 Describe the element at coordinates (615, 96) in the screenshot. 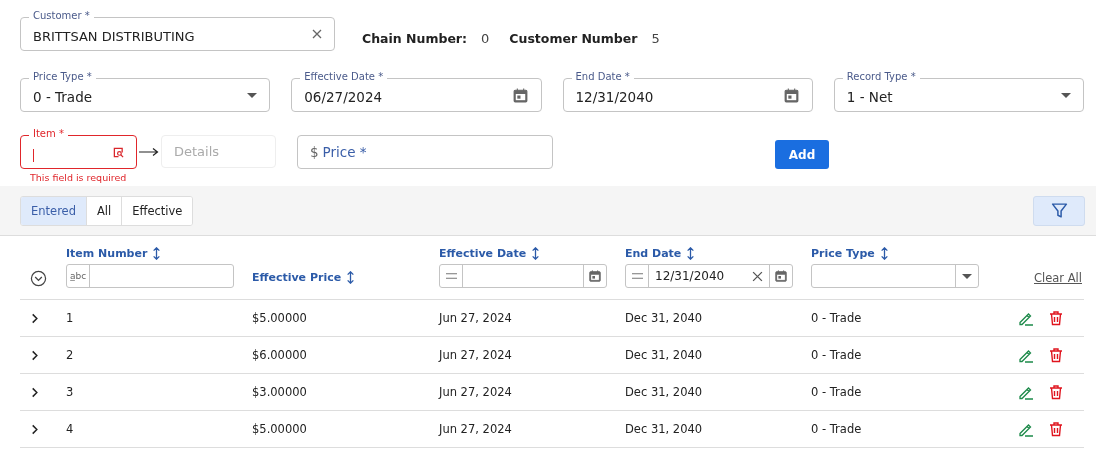

I see `field-value: 12/31/2040` at that location.